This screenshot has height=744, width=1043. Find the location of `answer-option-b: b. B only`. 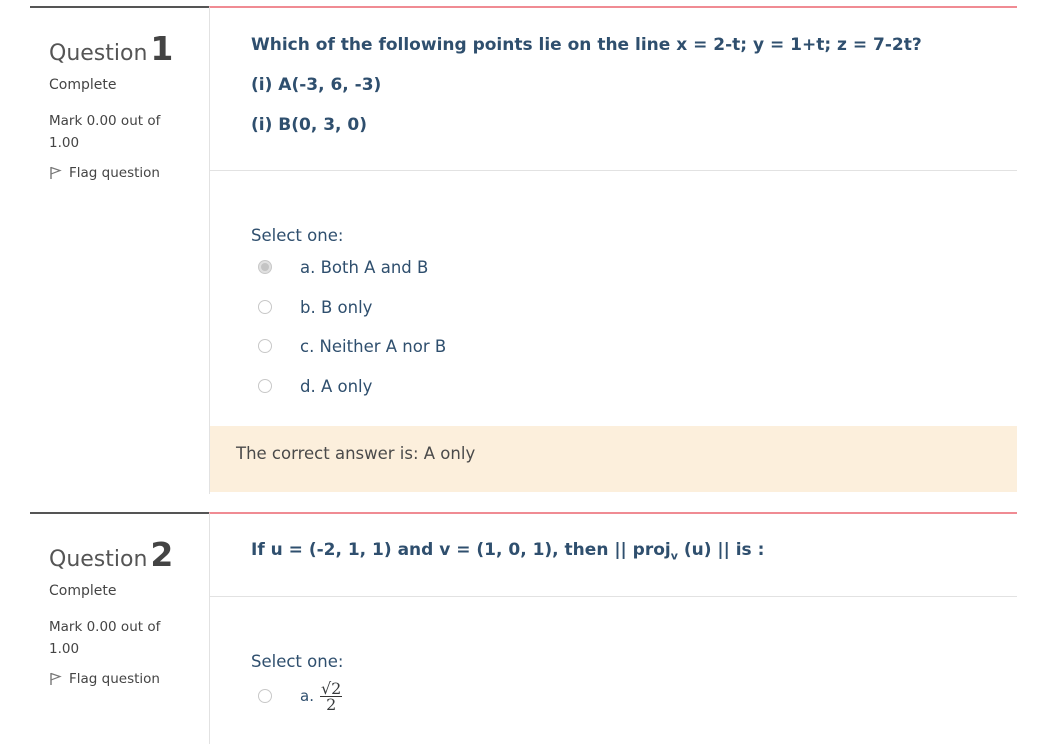

answer-option-b: b. B only is located at coordinates (315, 307).